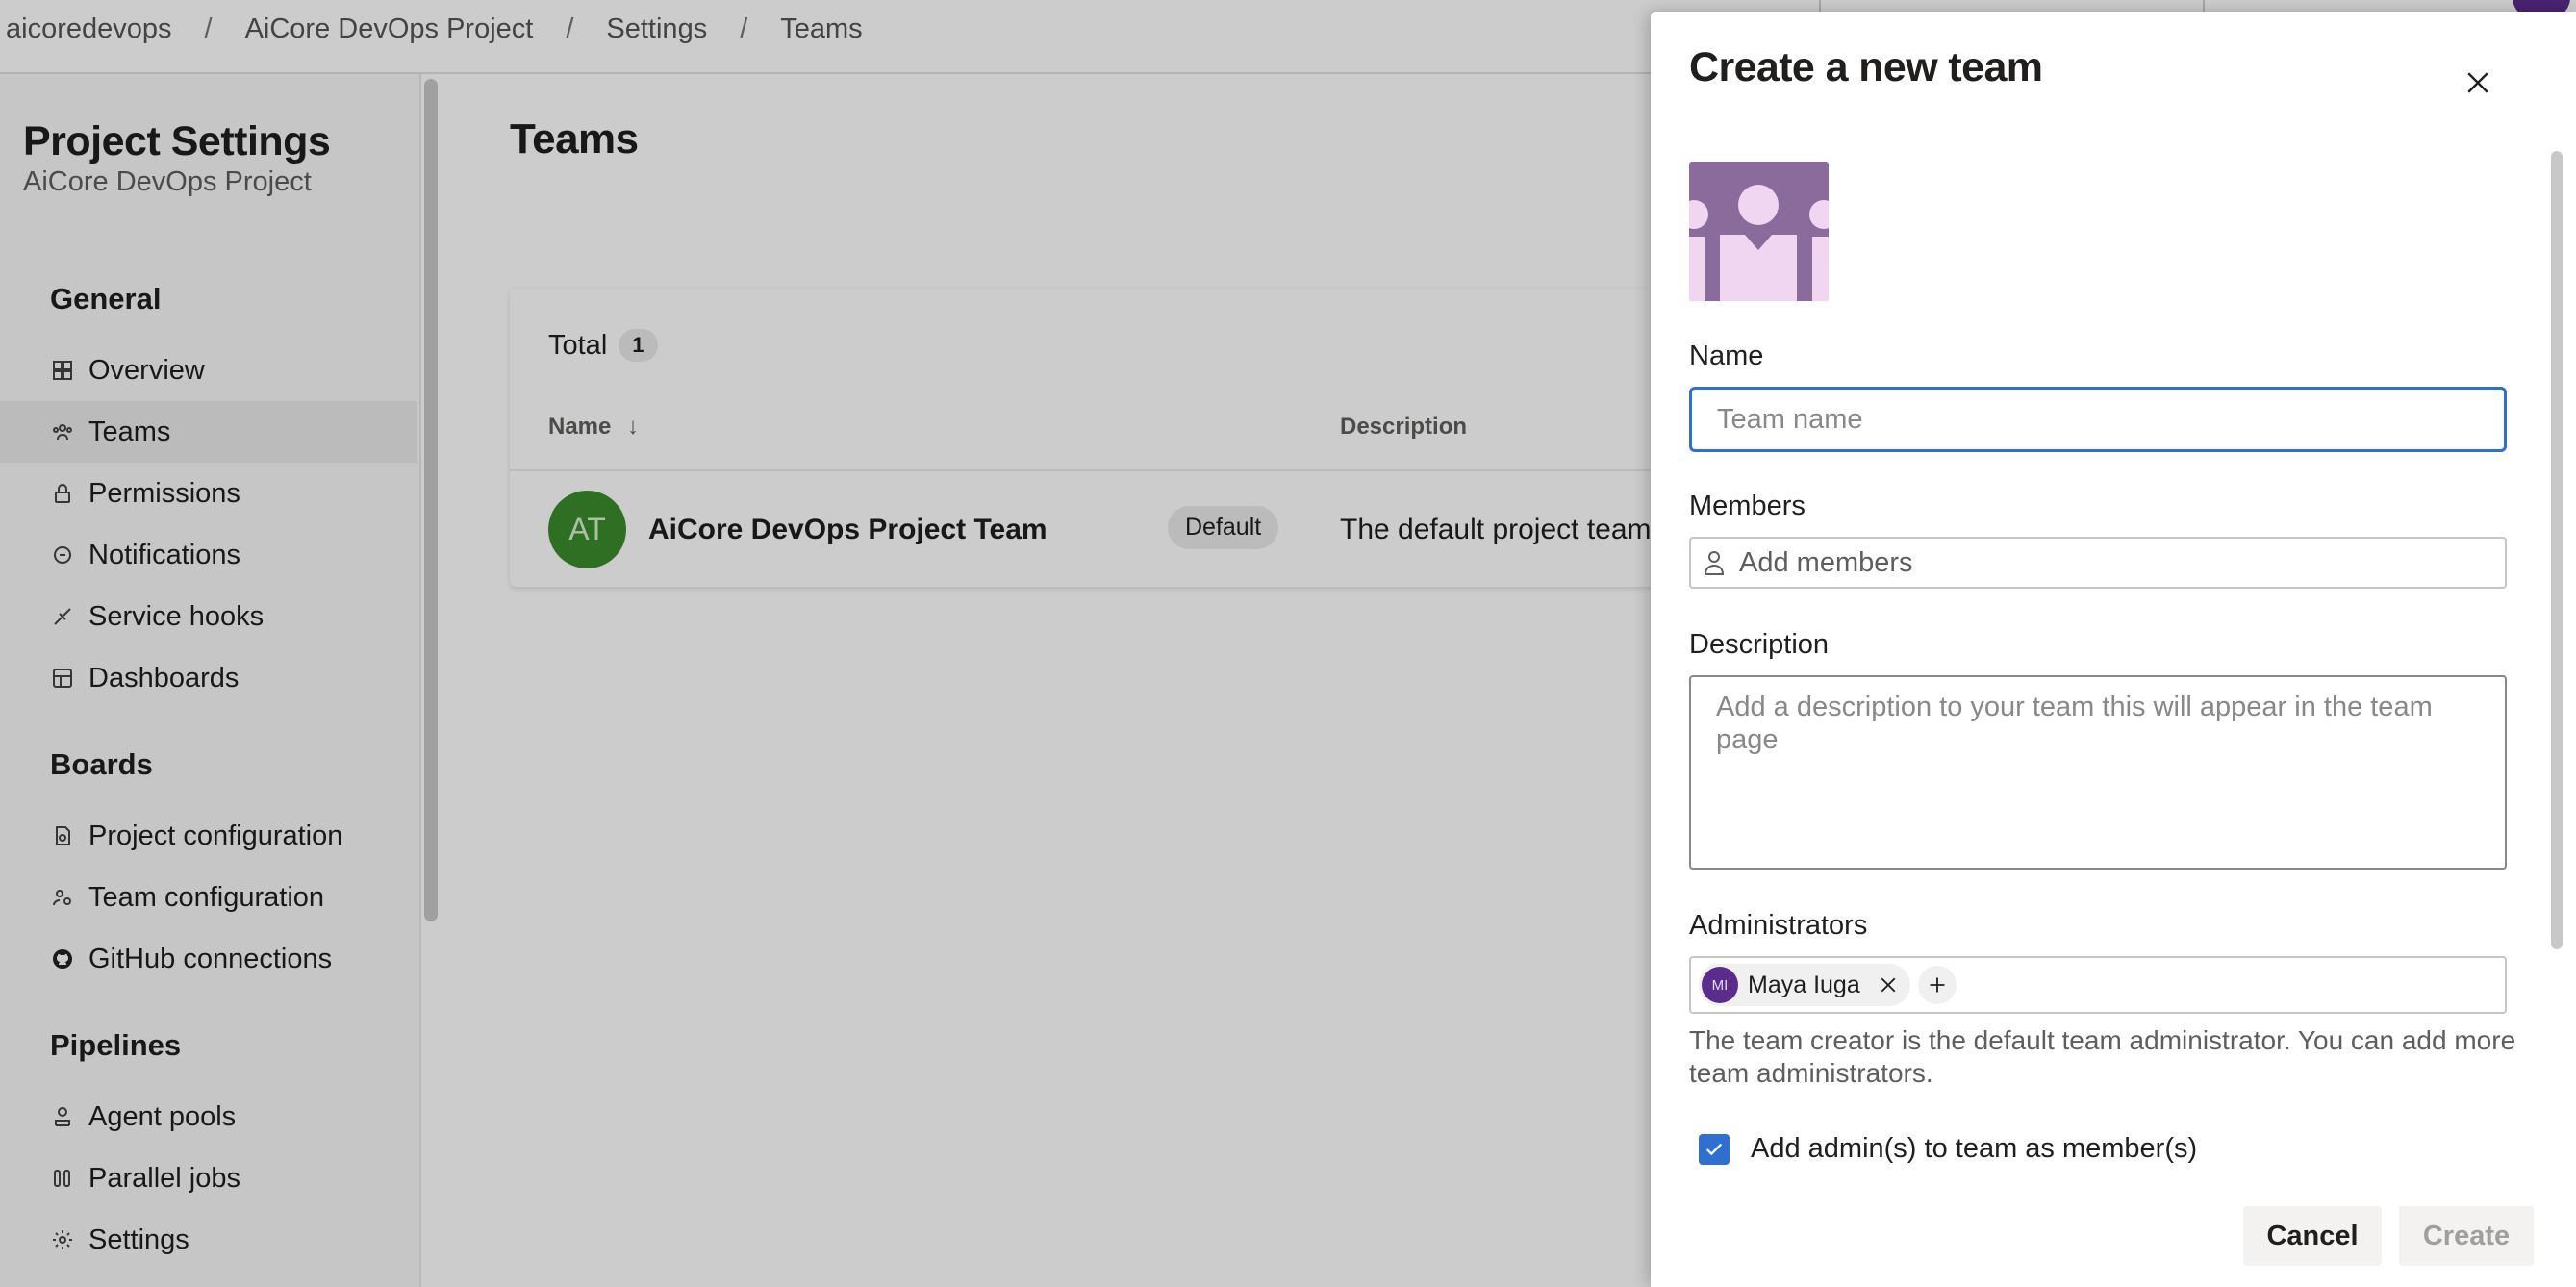 The image size is (2576, 1287). I want to click on add-admins-checkbox, so click(1715, 1149).